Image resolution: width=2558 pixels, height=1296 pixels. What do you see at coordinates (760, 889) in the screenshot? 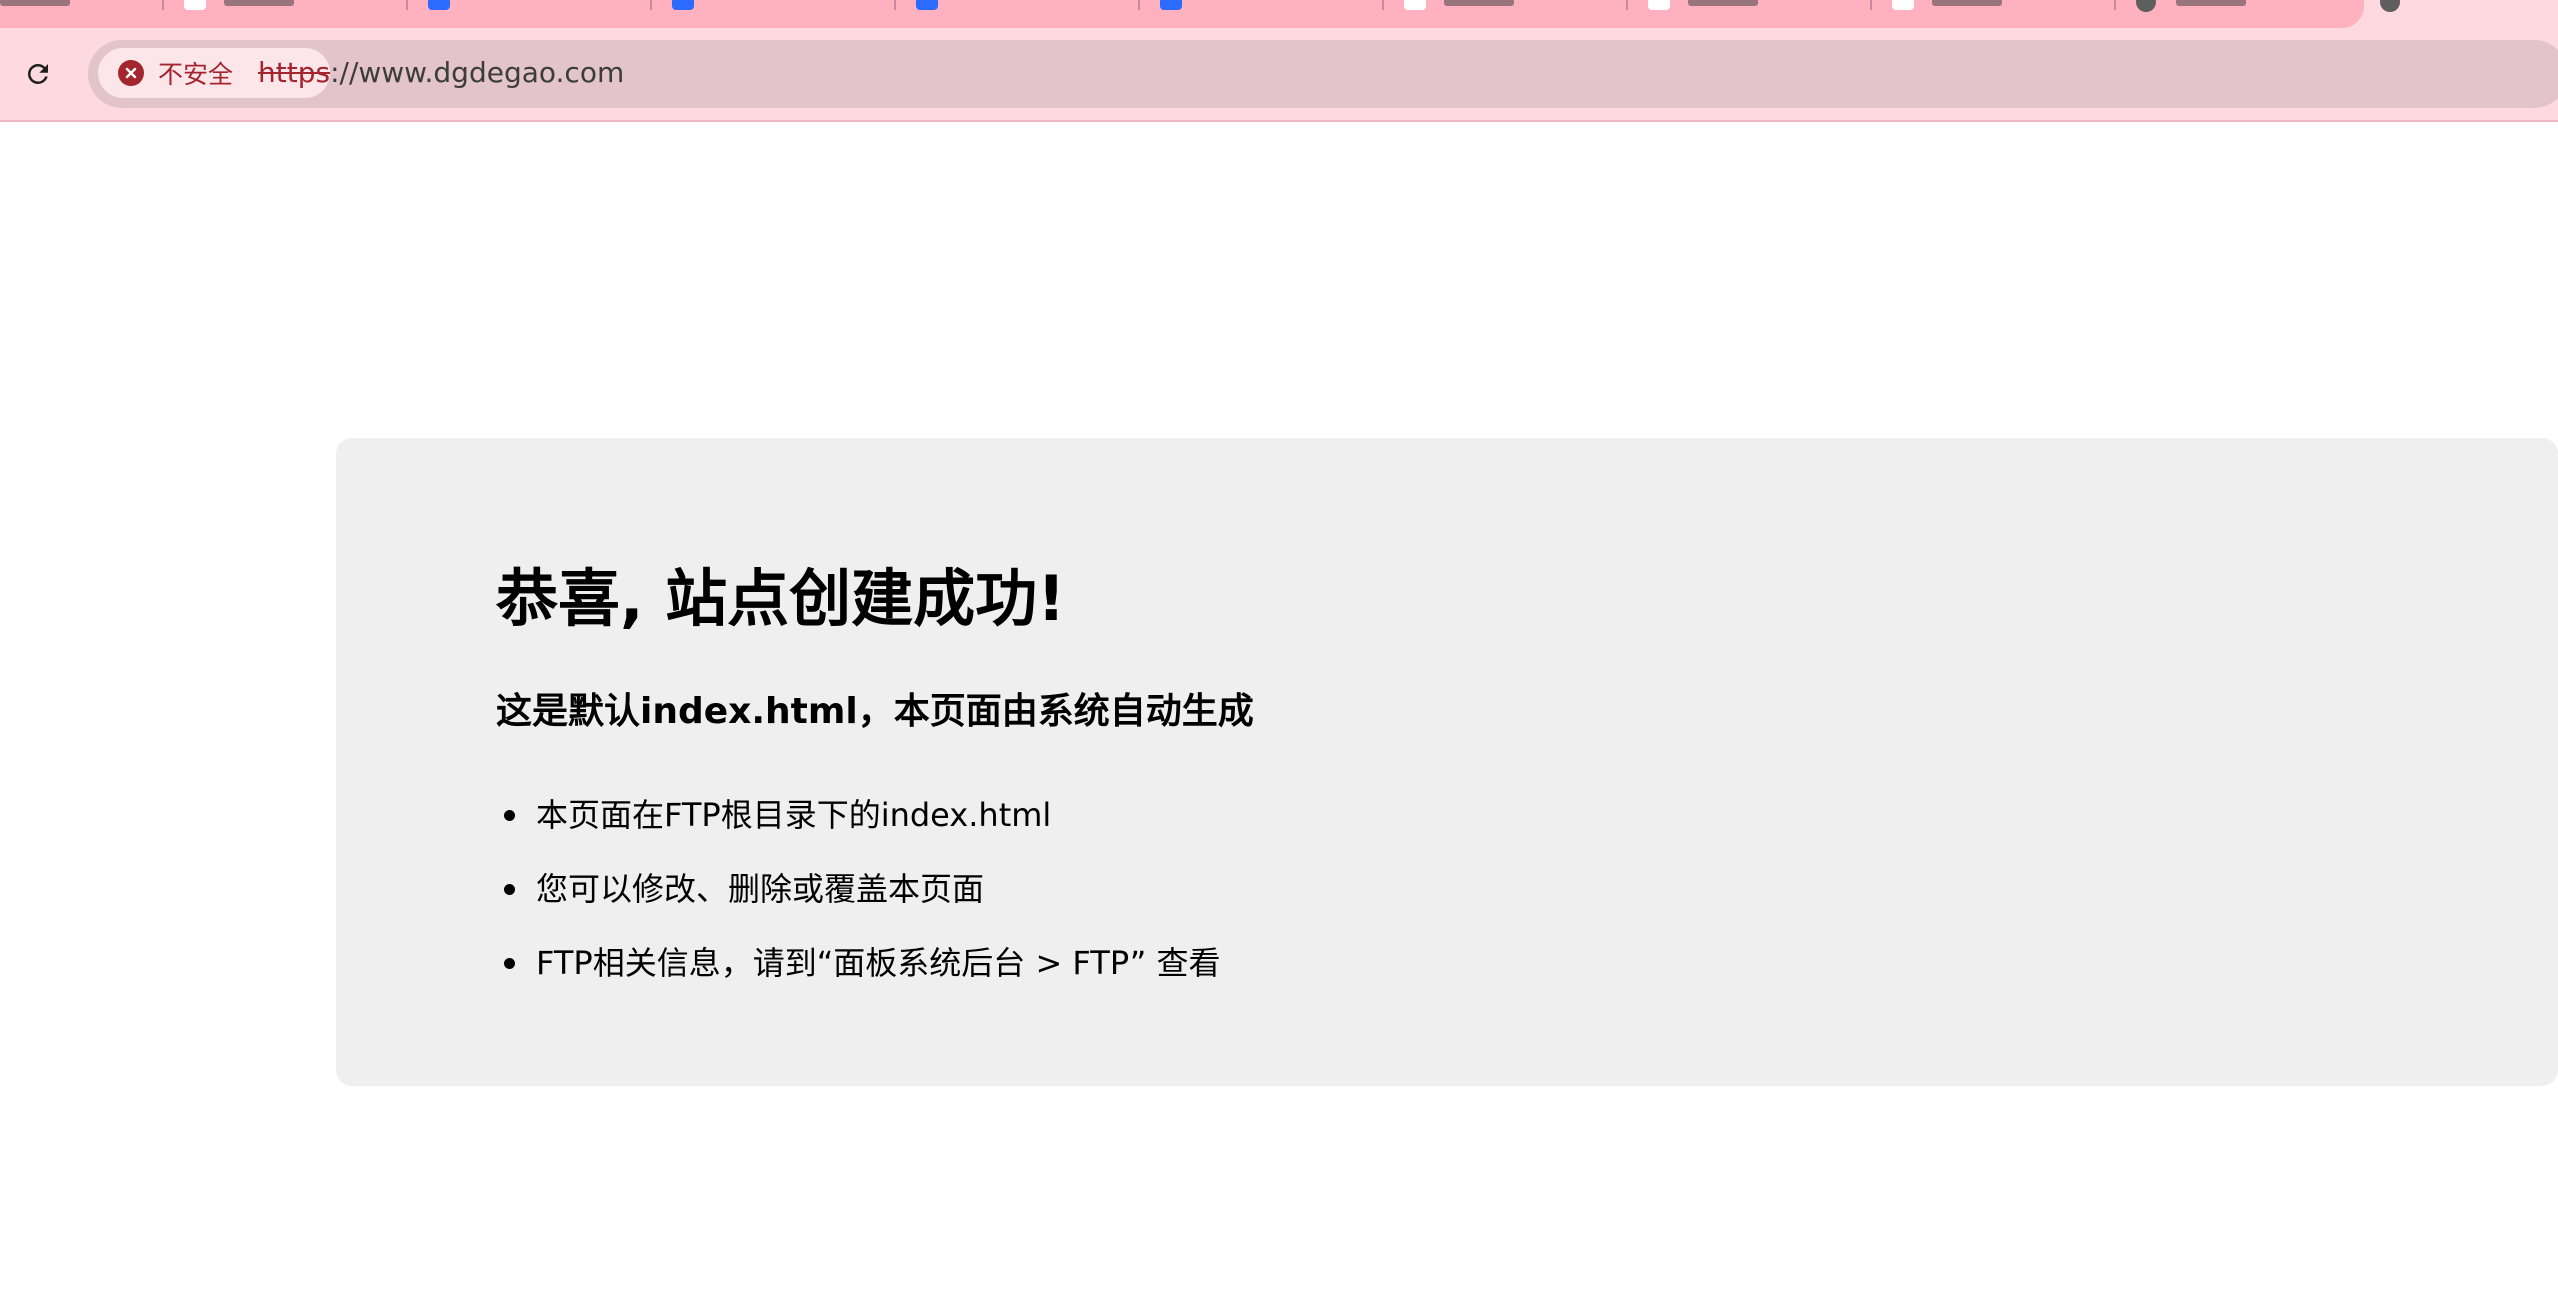
I see `list-item-text: 您可以修改、删除或覆盖本页面` at bounding box center [760, 889].